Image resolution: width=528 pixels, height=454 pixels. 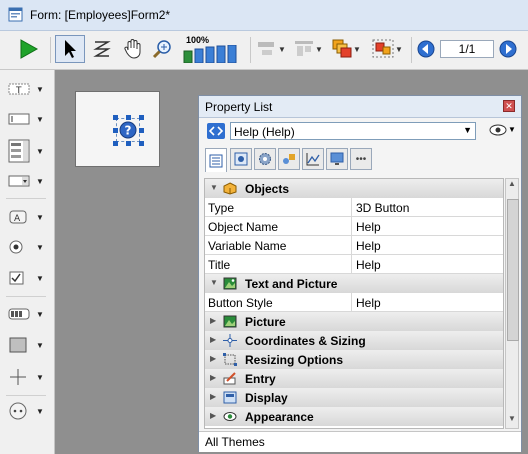 What do you see at coordinates (354, 188) in the screenshot?
I see `group-objects: ▼ Objects` at bounding box center [354, 188].